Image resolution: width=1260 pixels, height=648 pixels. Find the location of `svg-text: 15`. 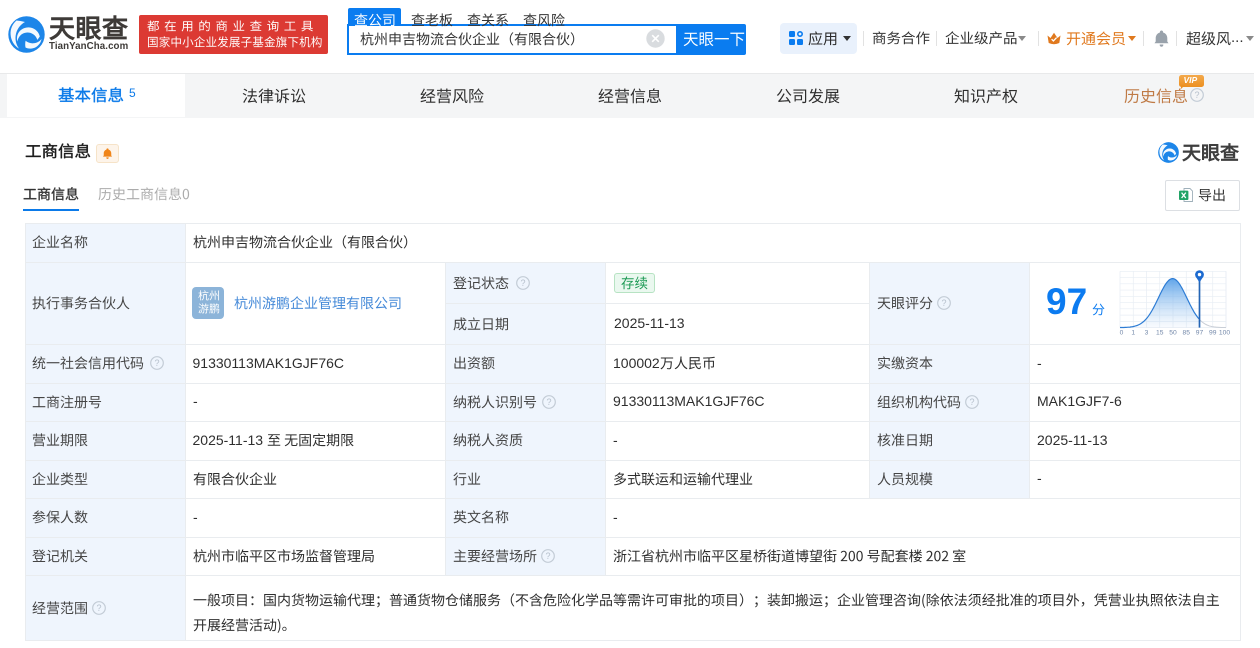

svg-text: 15 is located at coordinates (1160, 333).